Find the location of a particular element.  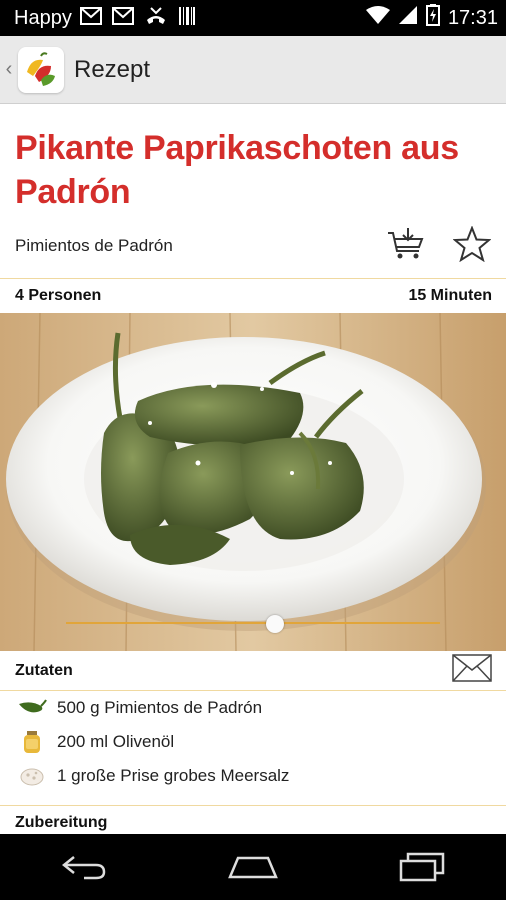

gallery-track is located at coordinates (253, 623).